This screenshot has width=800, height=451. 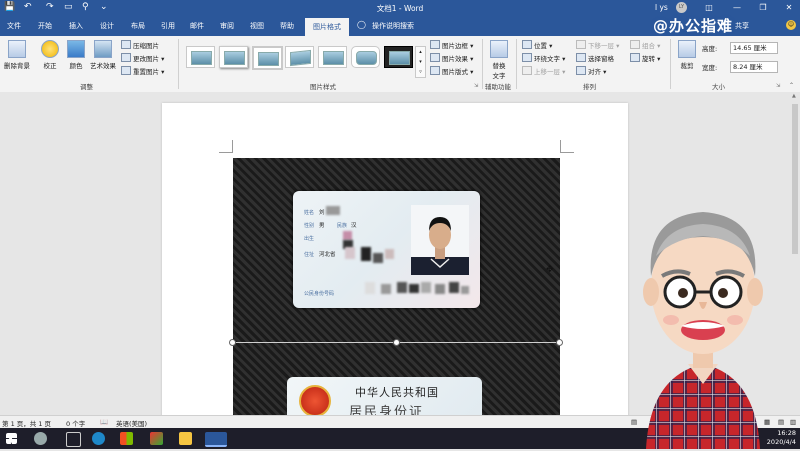 What do you see at coordinates (73, 439) in the screenshot?
I see `task-view-icon` at bounding box center [73, 439].